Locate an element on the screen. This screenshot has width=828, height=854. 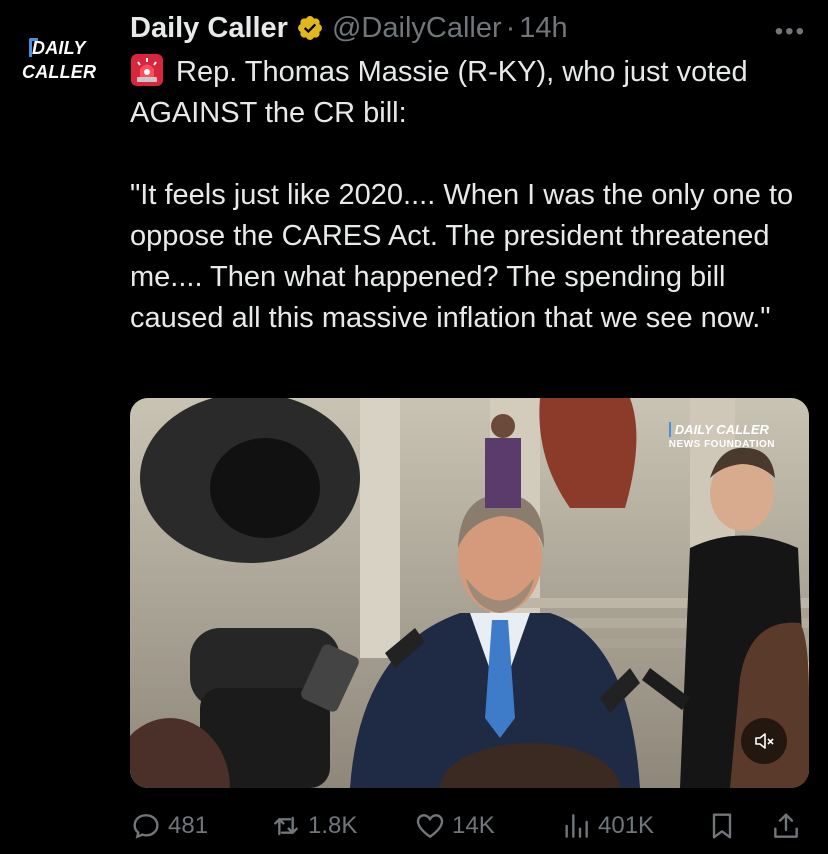
views-icon is located at coordinates (576, 826).